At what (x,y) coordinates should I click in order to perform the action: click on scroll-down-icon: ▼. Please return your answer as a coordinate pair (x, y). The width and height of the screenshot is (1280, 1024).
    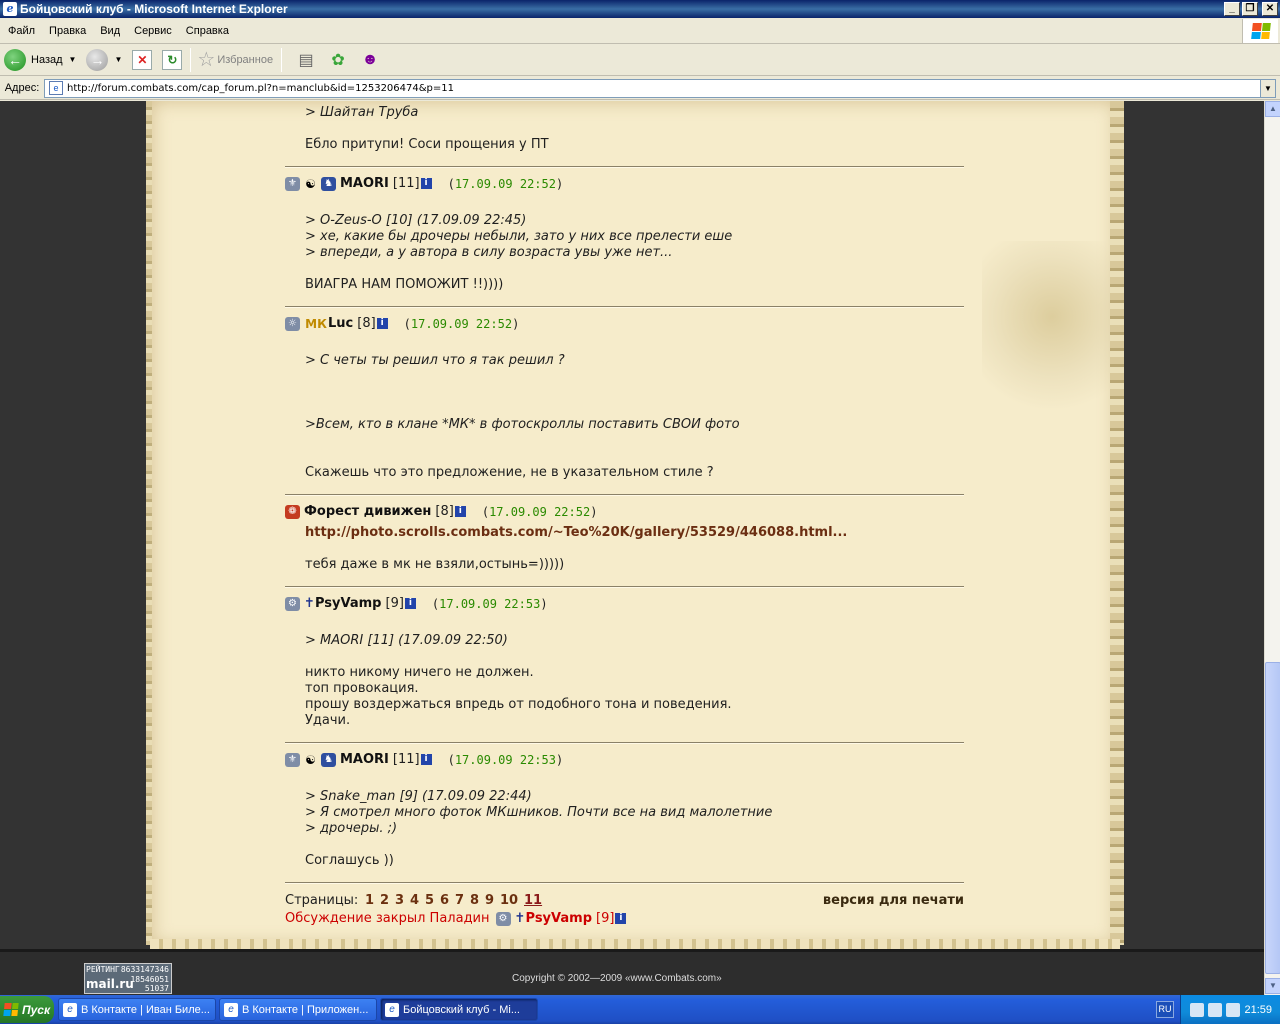
    Looking at the image, I should click on (1272, 986).